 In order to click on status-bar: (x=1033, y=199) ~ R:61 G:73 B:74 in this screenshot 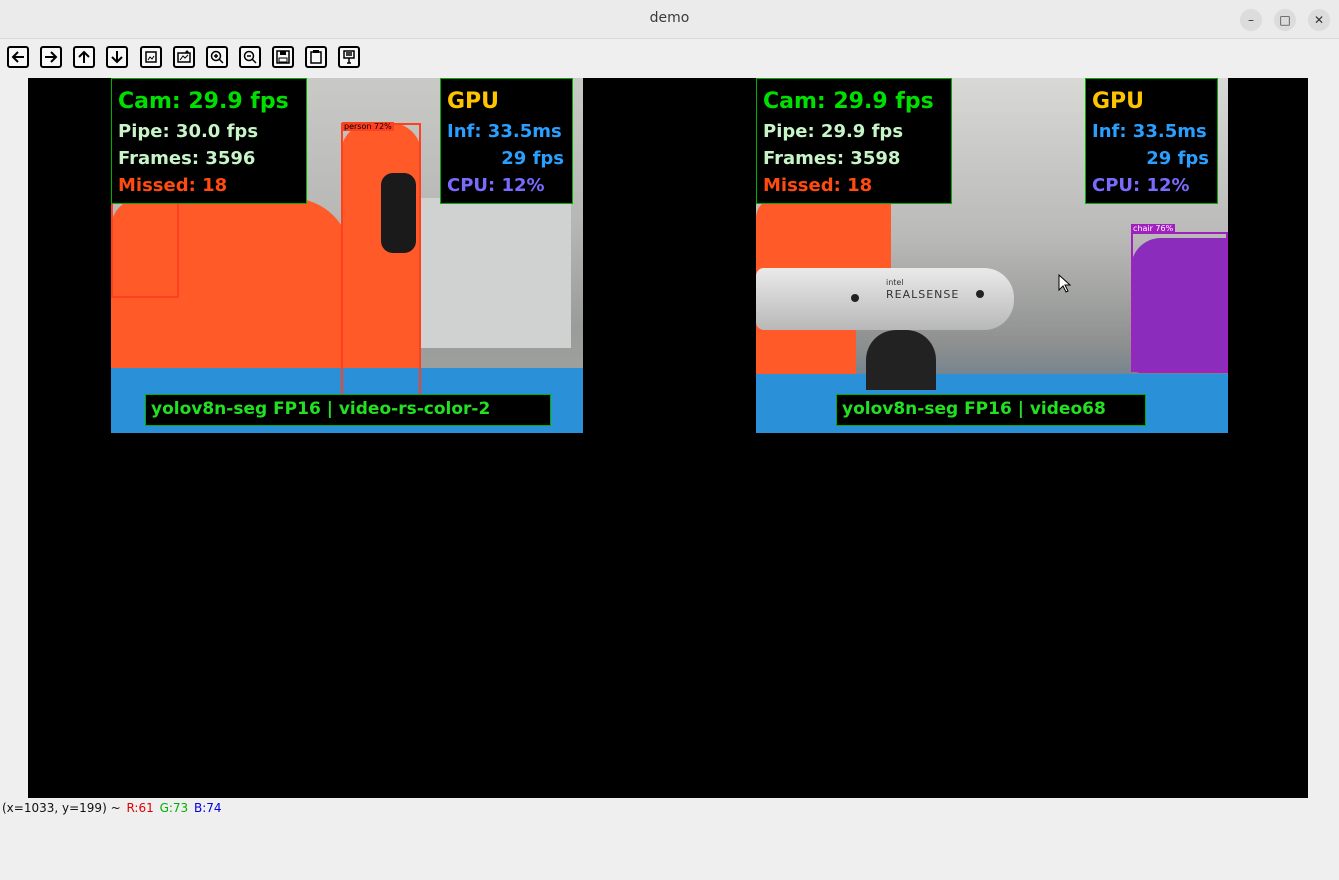, I will do `click(113, 808)`.